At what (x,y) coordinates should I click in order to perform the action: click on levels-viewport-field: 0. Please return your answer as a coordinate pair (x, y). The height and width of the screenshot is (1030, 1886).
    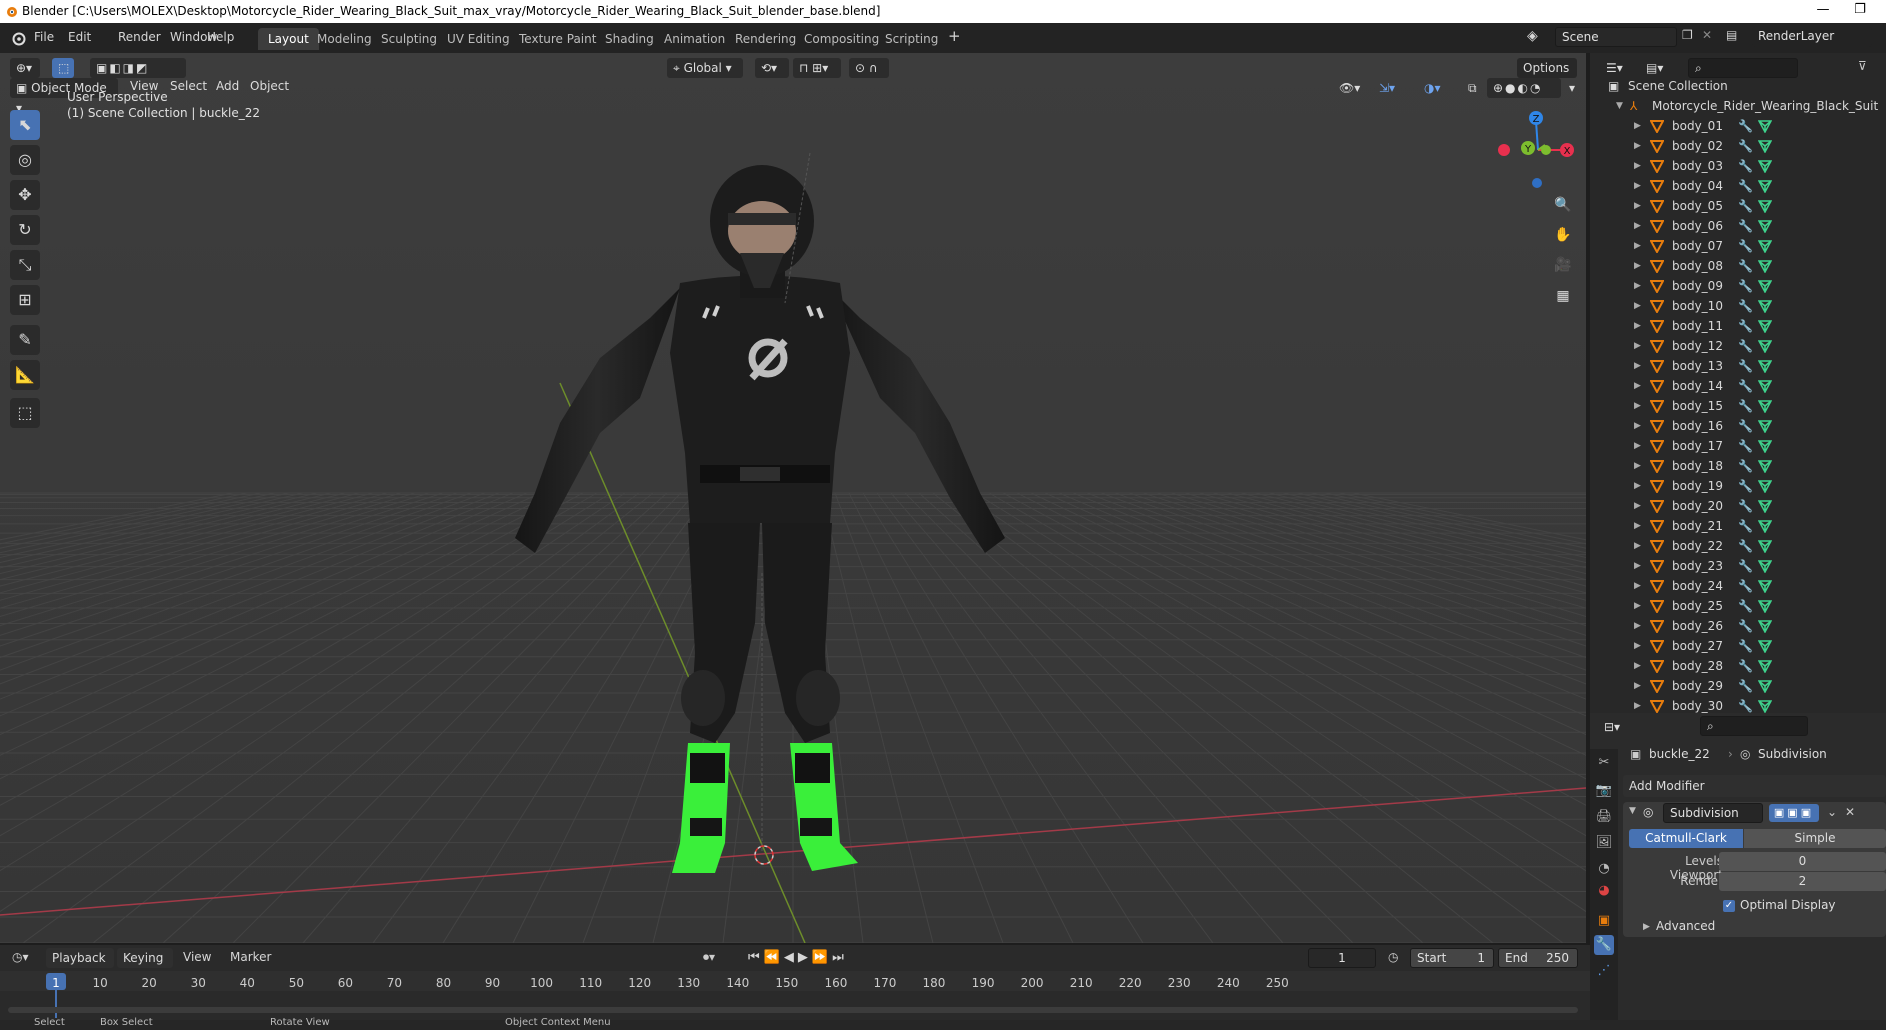
    Looking at the image, I should click on (1802, 861).